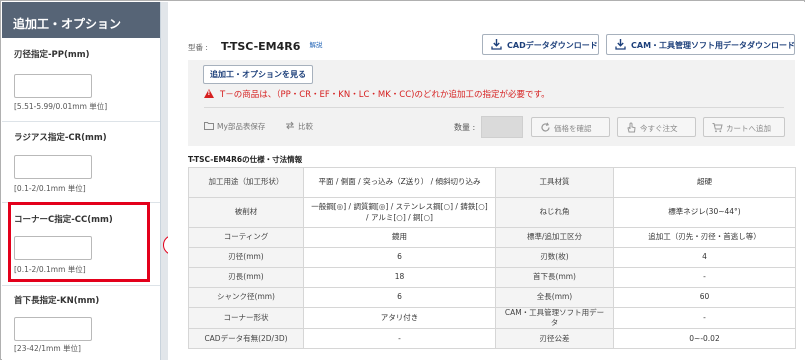  Describe the element at coordinates (316, 45) in the screenshot. I see `model-explain-link: 解説` at that location.